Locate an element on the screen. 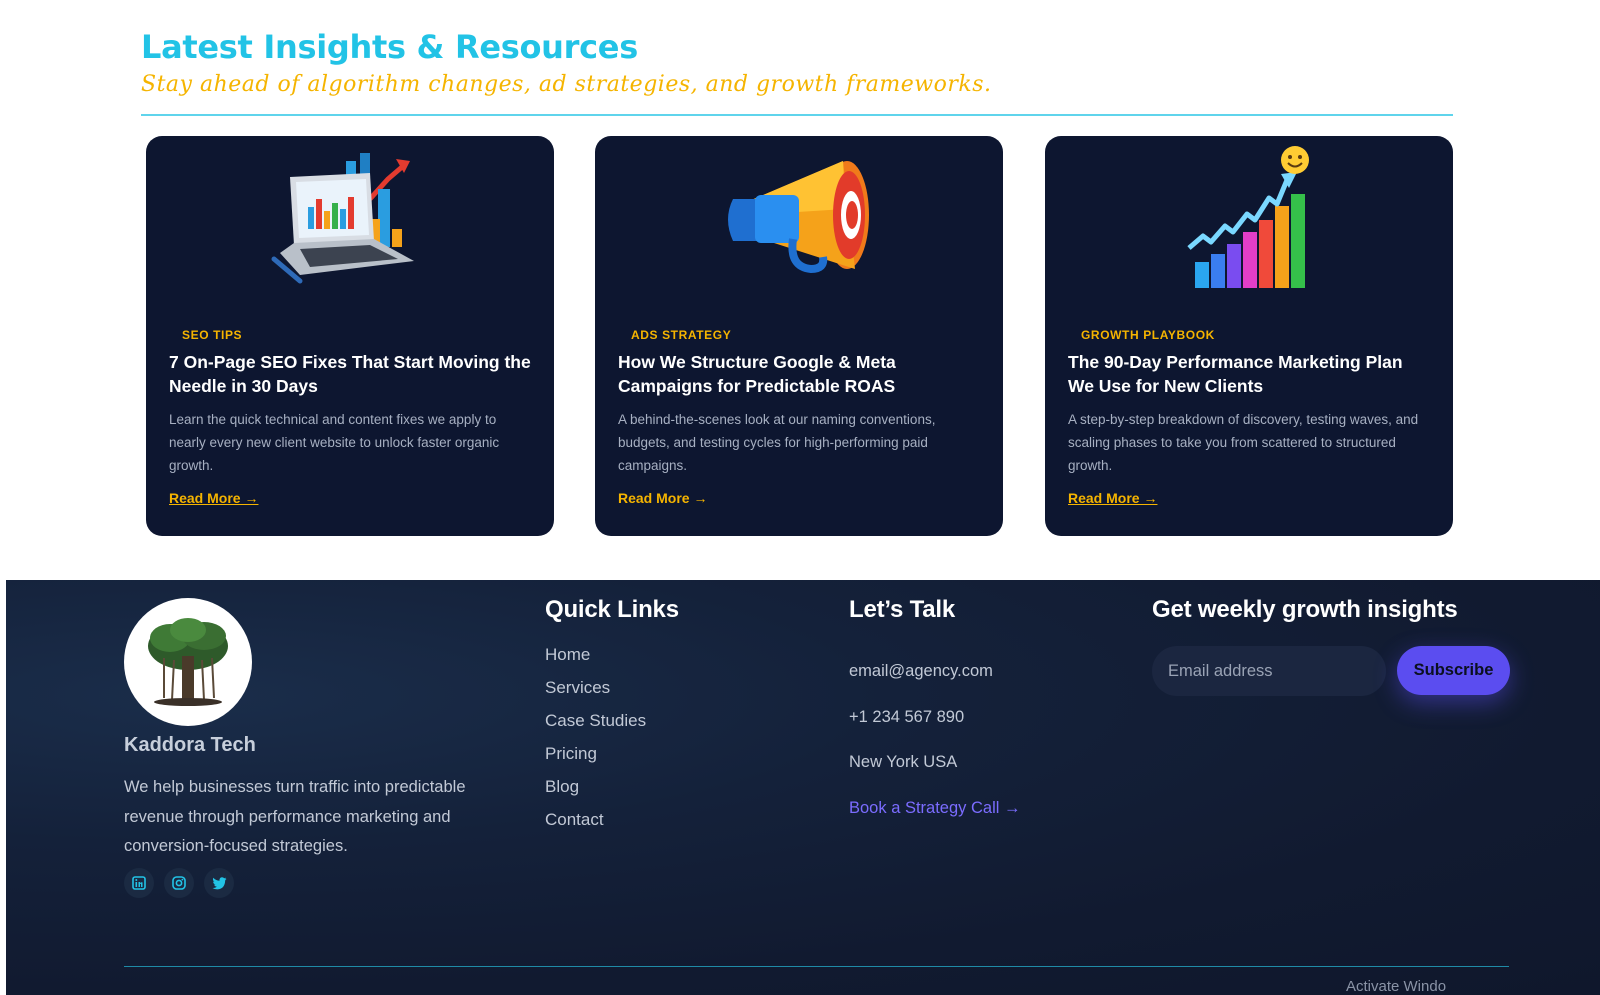 The image size is (1600, 995). footer-link-pricing: Pricing is located at coordinates (595, 758).